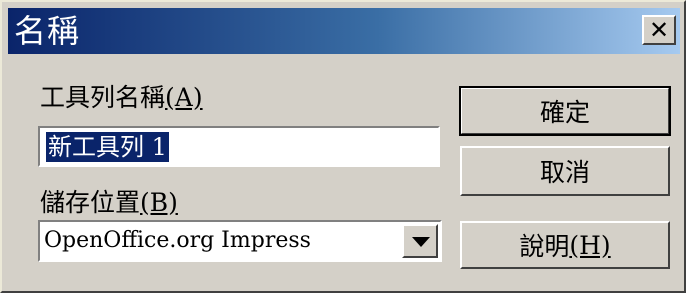 This screenshot has height=293, width=686. I want to click on ok-button-label: 確定, so click(564, 112).